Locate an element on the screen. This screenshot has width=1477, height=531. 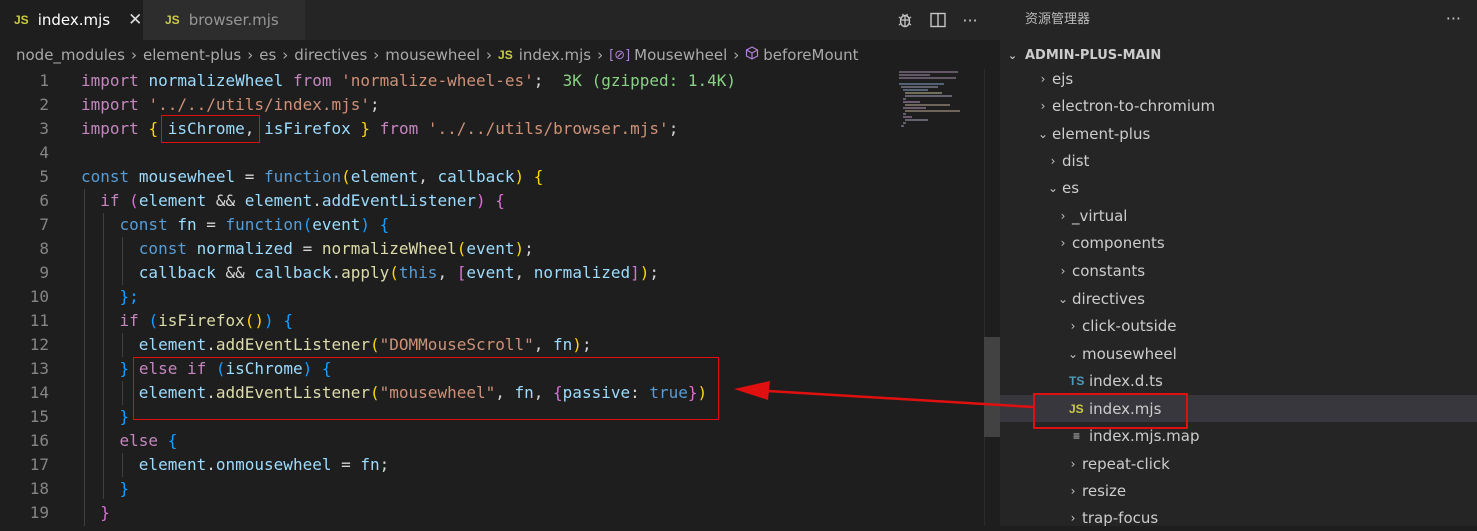
breadcrumb-item: mousewheel is located at coordinates (432, 55).